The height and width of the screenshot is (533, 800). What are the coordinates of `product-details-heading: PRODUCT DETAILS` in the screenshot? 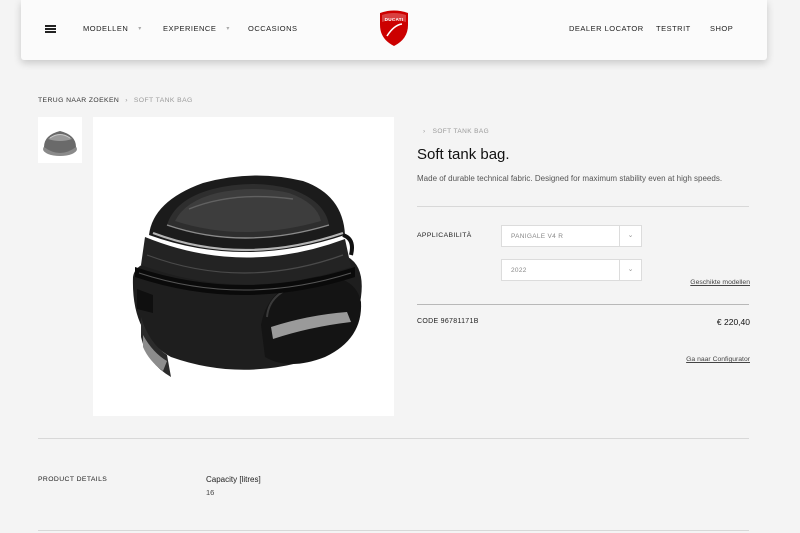 It's located at (73, 479).